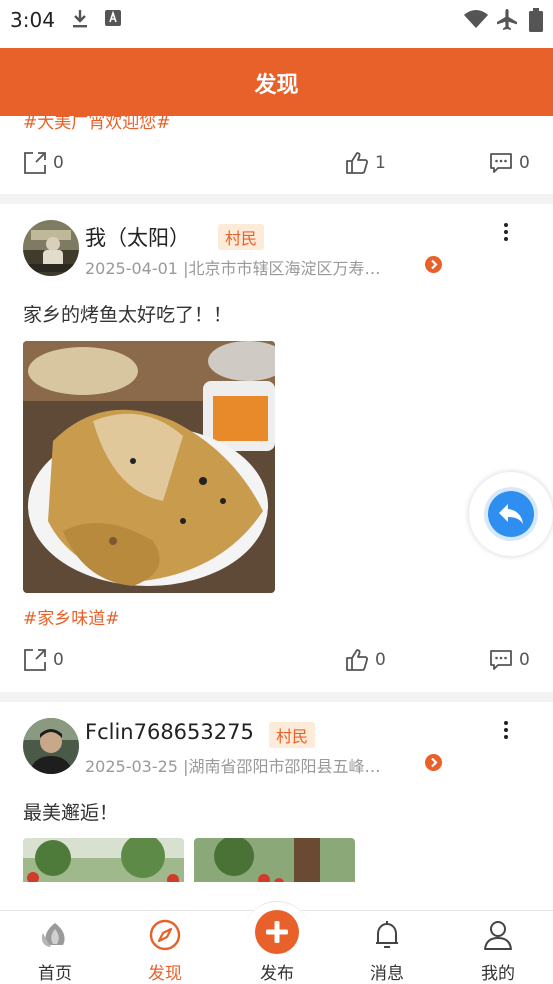  What do you see at coordinates (55, 974) in the screenshot?
I see `tab-label: 首页` at bounding box center [55, 974].